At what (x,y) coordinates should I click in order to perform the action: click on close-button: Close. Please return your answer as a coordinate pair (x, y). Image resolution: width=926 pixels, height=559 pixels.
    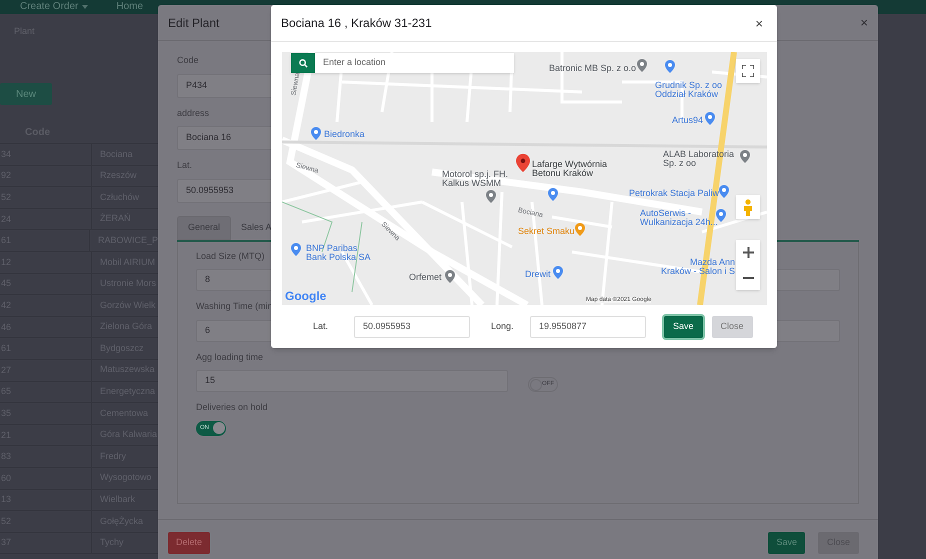
    Looking at the image, I should click on (732, 327).